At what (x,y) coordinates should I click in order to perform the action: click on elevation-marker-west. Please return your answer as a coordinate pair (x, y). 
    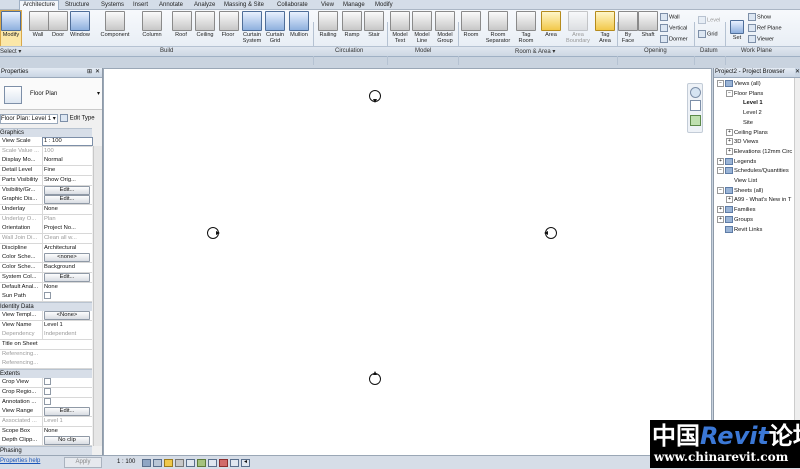
    Looking at the image, I should click on (213, 233).